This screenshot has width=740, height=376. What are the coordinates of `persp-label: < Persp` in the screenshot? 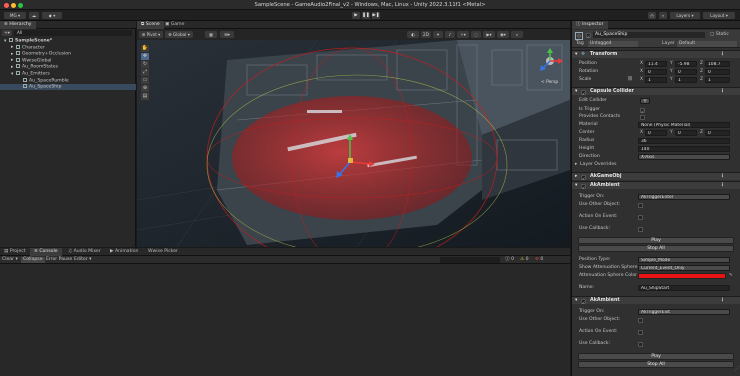 It's located at (549, 82).